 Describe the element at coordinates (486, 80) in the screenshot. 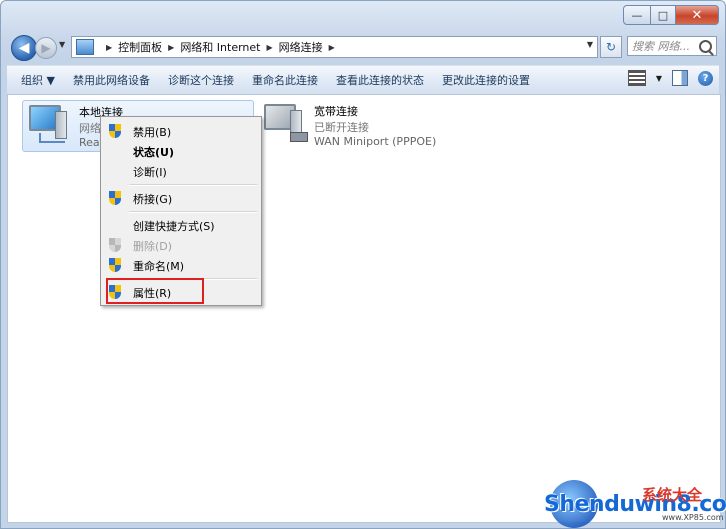

I see `change-settings-button: 更改此连接的设置` at that location.